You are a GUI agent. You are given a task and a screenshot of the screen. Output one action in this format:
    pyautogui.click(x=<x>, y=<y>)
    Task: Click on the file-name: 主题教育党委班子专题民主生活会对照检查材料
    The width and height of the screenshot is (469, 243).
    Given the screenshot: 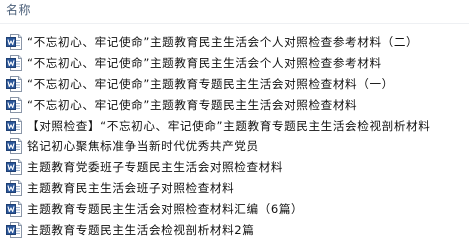 What is the action you would take?
    pyautogui.click(x=155, y=167)
    